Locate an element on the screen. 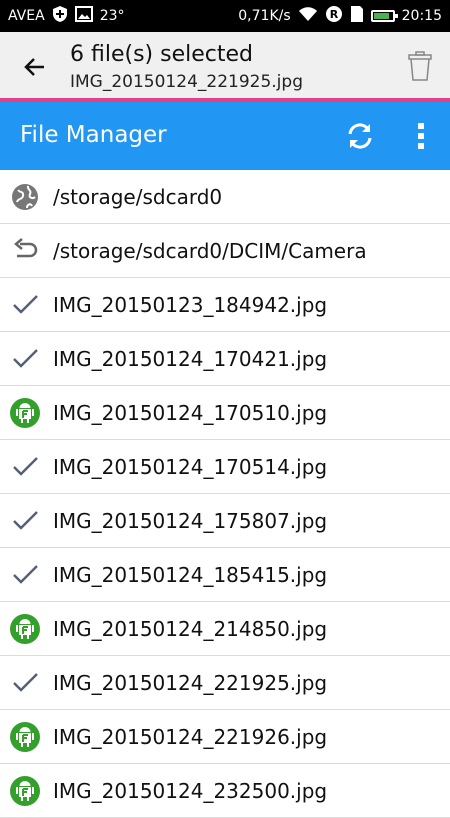 This screenshot has width=450, height=818. list-item-label: IMG_20150124_175807.jpg is located at coordinates (190, 520).